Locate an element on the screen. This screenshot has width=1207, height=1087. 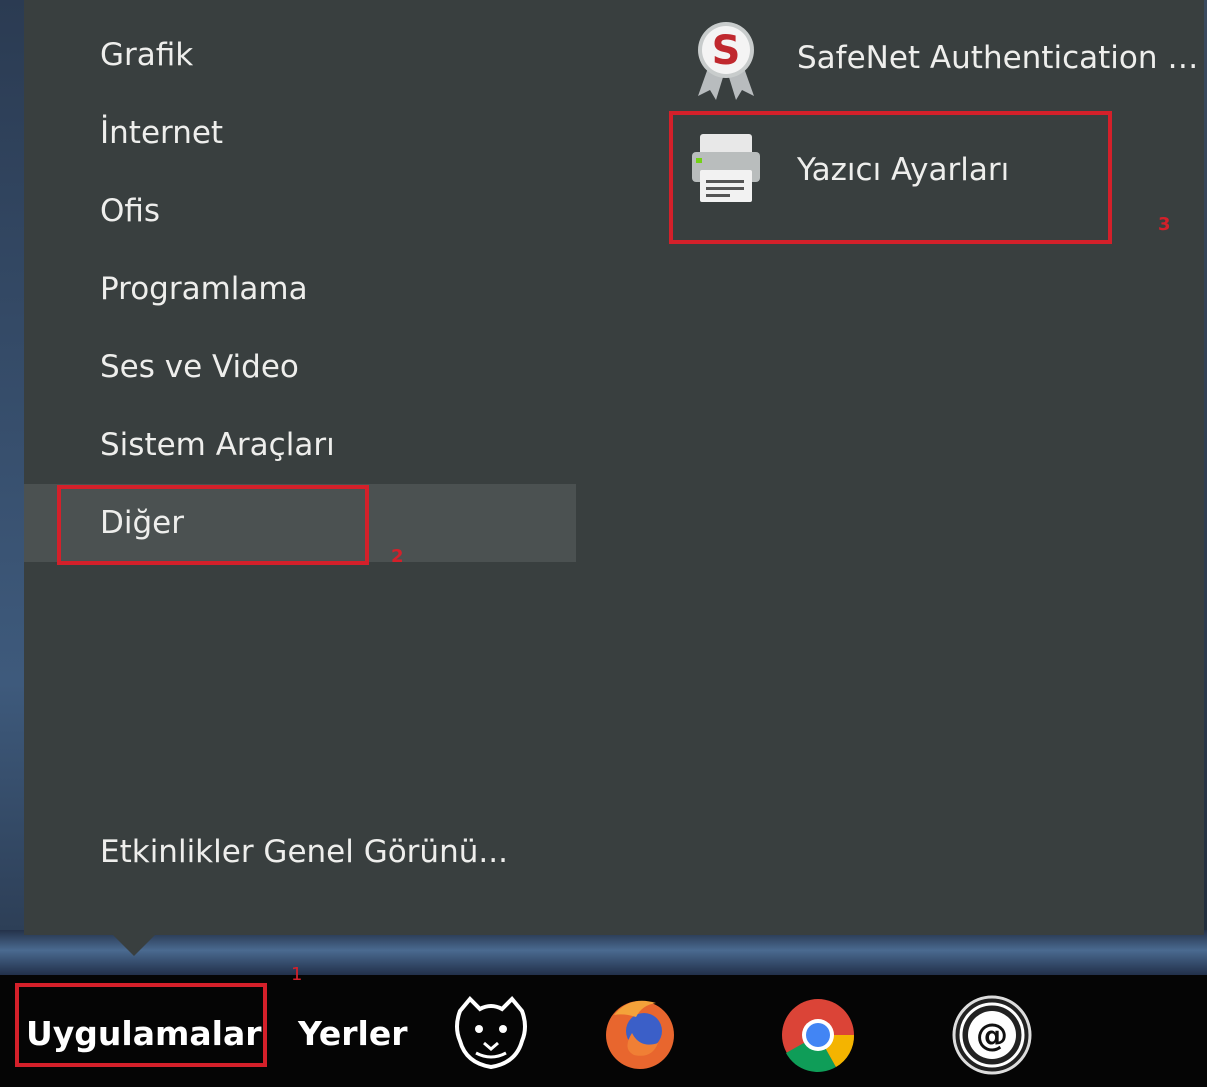
annotation-number-2: 2 is located at coordinates (397, 556).